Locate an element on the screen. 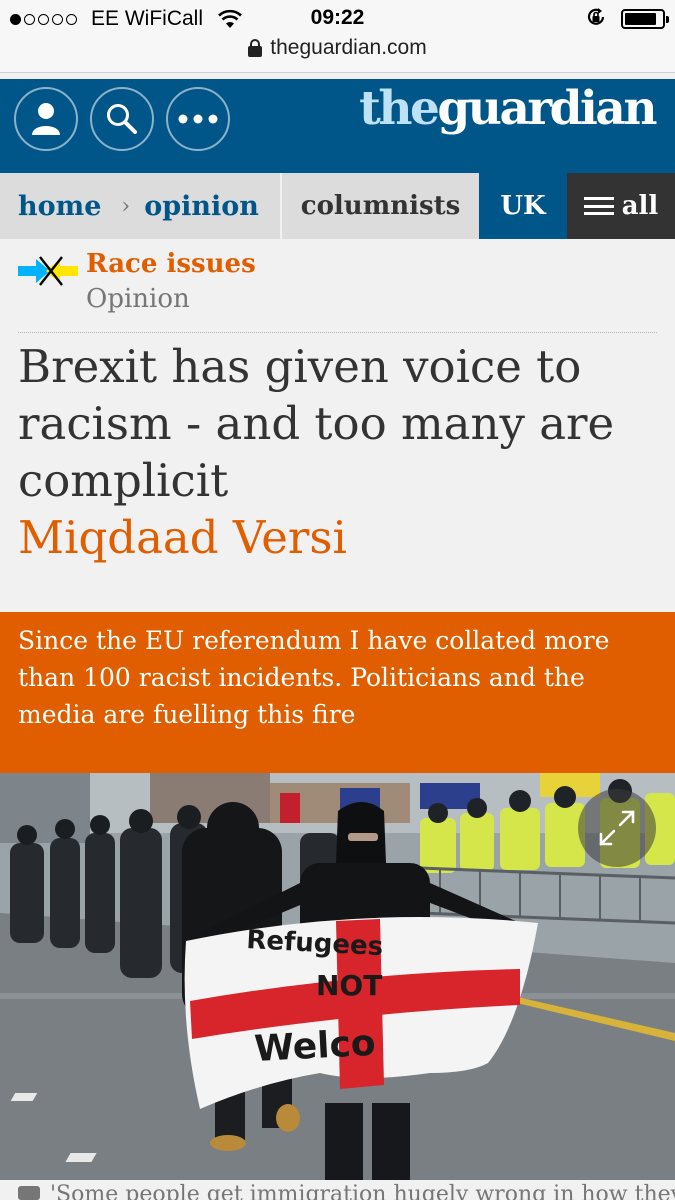 The width and height of the screenshot is (675, 1200). guardian-logo: theguardian is located at coordinates (508, 108).